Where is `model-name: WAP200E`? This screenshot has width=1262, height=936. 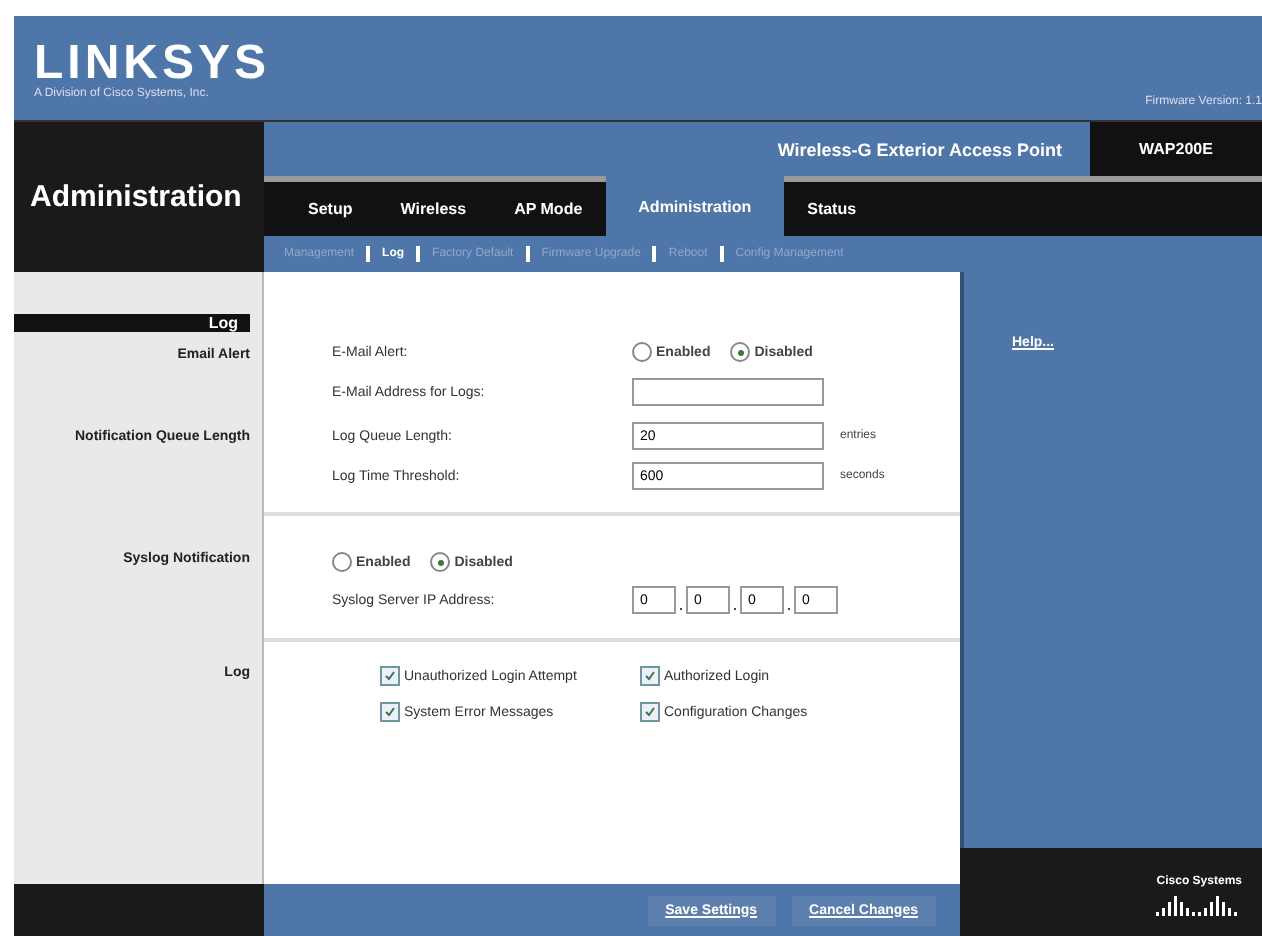
model-name: WAP200E is located at coordinates (1176, 149).